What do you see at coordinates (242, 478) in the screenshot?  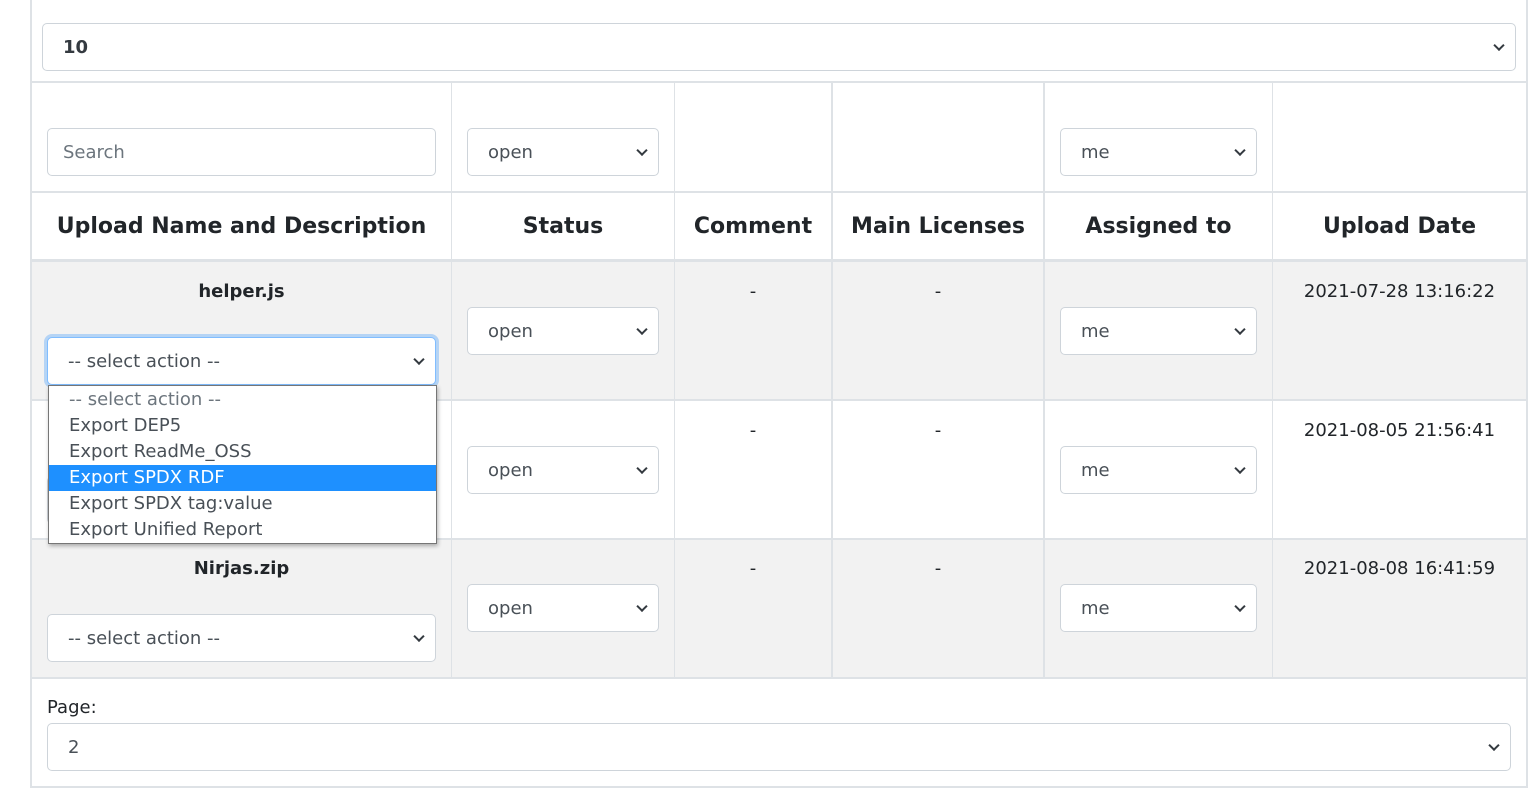 I see `action-option-highlighted: Export SPDX RDF` at bounding box center [242, 478].